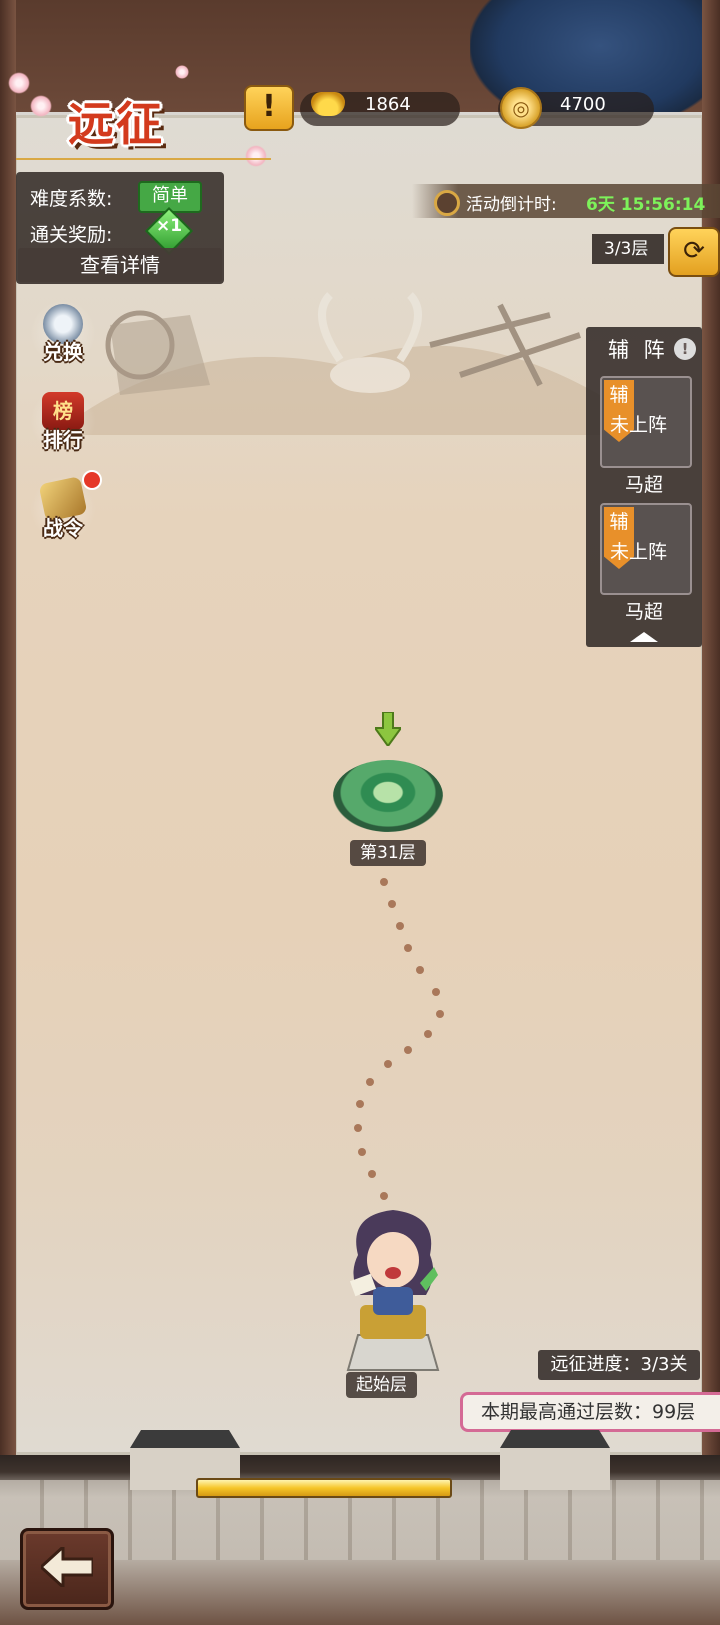  What do you see at coordinates (116, 124) in the screenshot?
I see `page-title: 远征` at bounding box center [116, 124].